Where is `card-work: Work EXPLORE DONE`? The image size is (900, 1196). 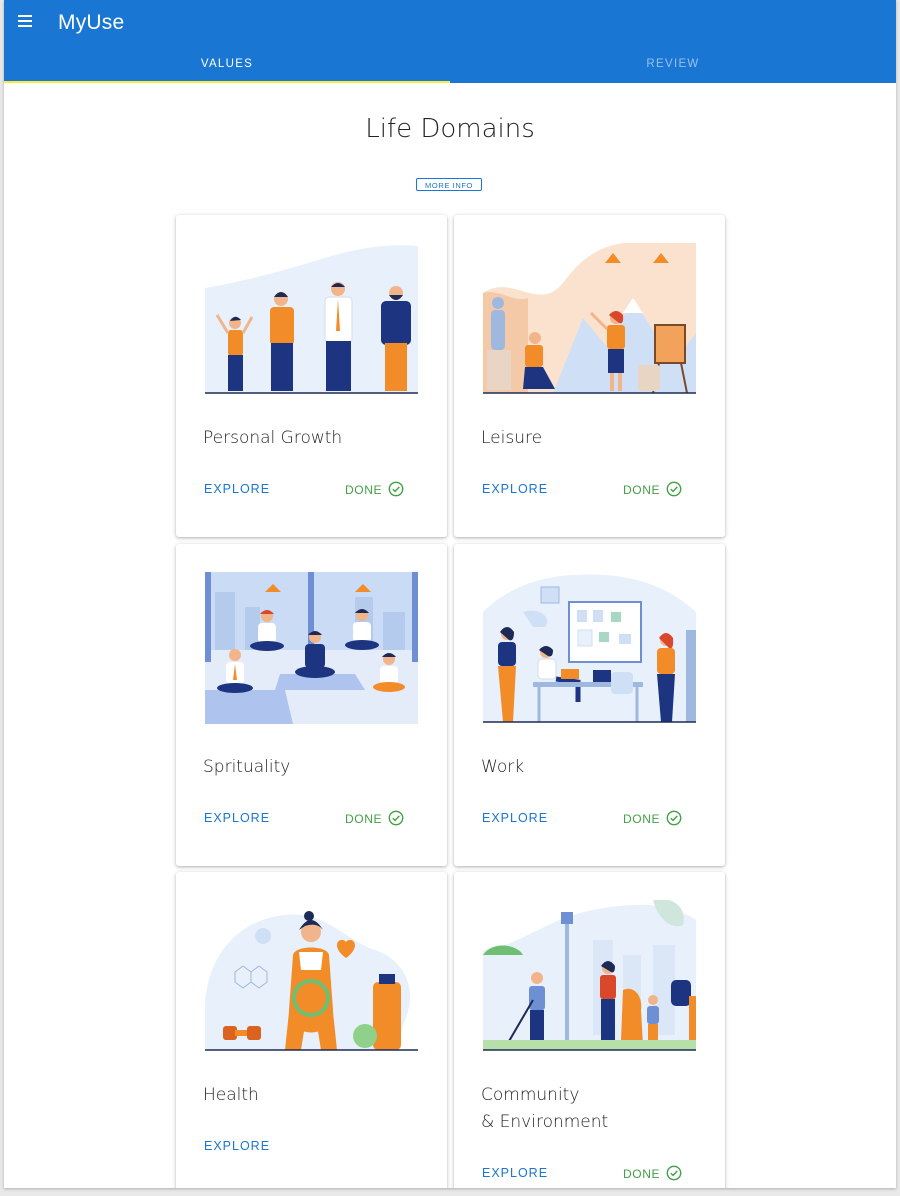 card-work: Work EXPLORE DONE is located at coordinates (589, 705).